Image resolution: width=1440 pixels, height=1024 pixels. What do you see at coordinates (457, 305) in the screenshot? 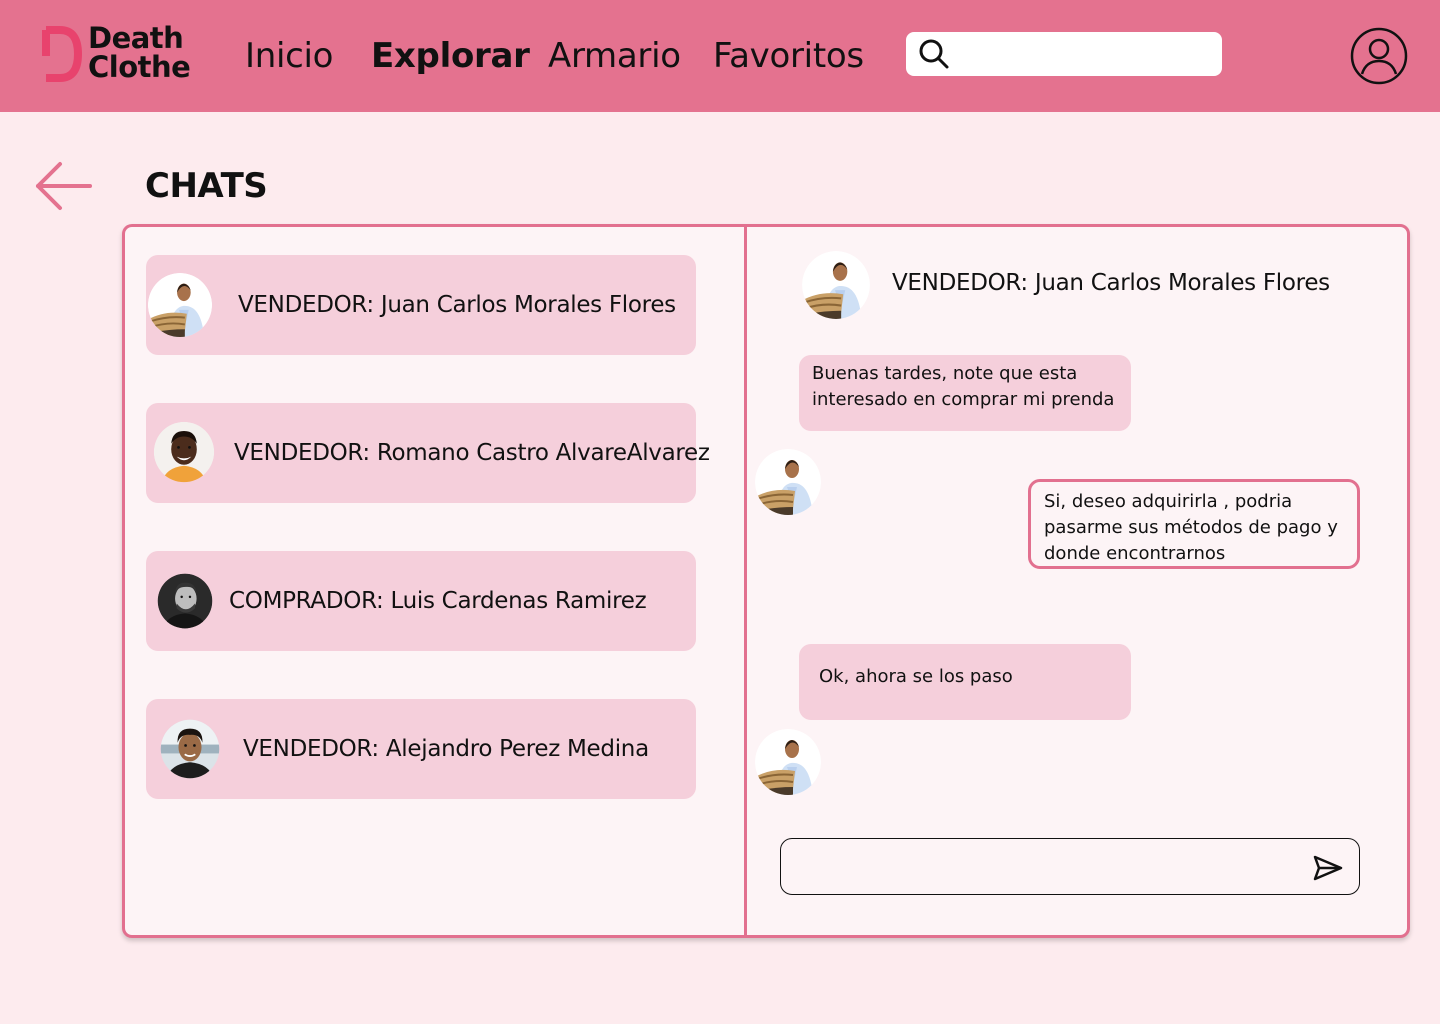
I see `chat-contact-name: VENDEDOR: Juan Carlos Morales Flores` at bounding box center [457, 305].